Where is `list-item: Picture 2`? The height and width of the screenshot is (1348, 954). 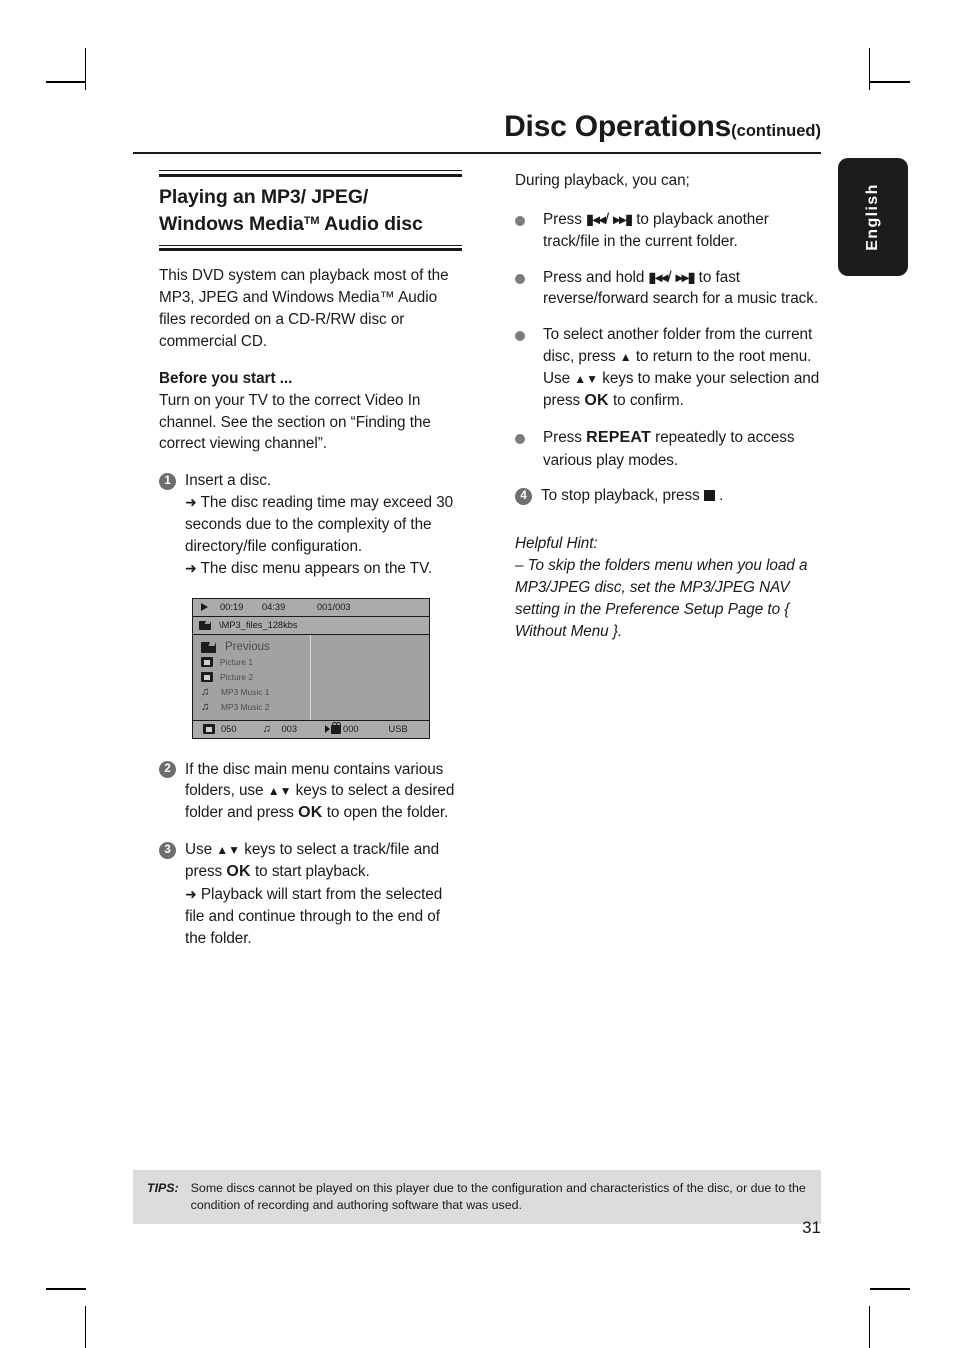
list-item: Picture 2 is located at coordinates (255, 677).